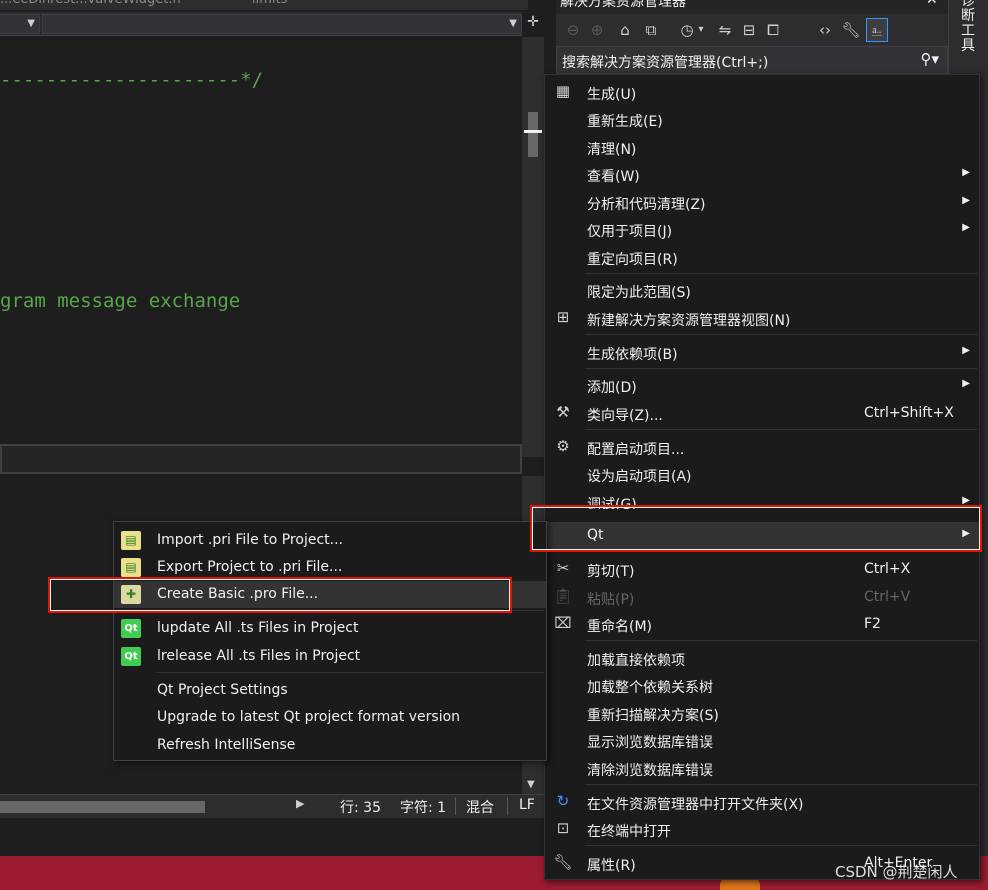 The height and width of the screenshot is (890, 988). I want to click on create-pro-highlight-box, so click(280, 595).